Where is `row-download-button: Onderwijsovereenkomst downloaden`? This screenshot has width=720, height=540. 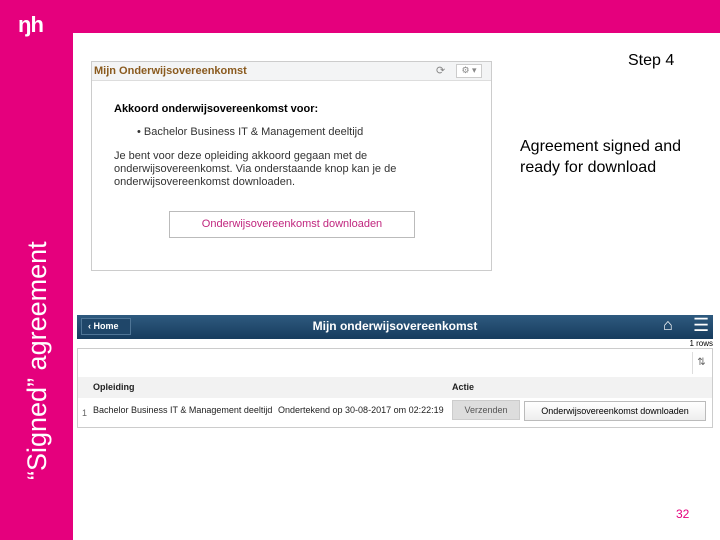 row-download-button: Onderwijsovereenkomst downloaden is located at coordinates (615, 411).